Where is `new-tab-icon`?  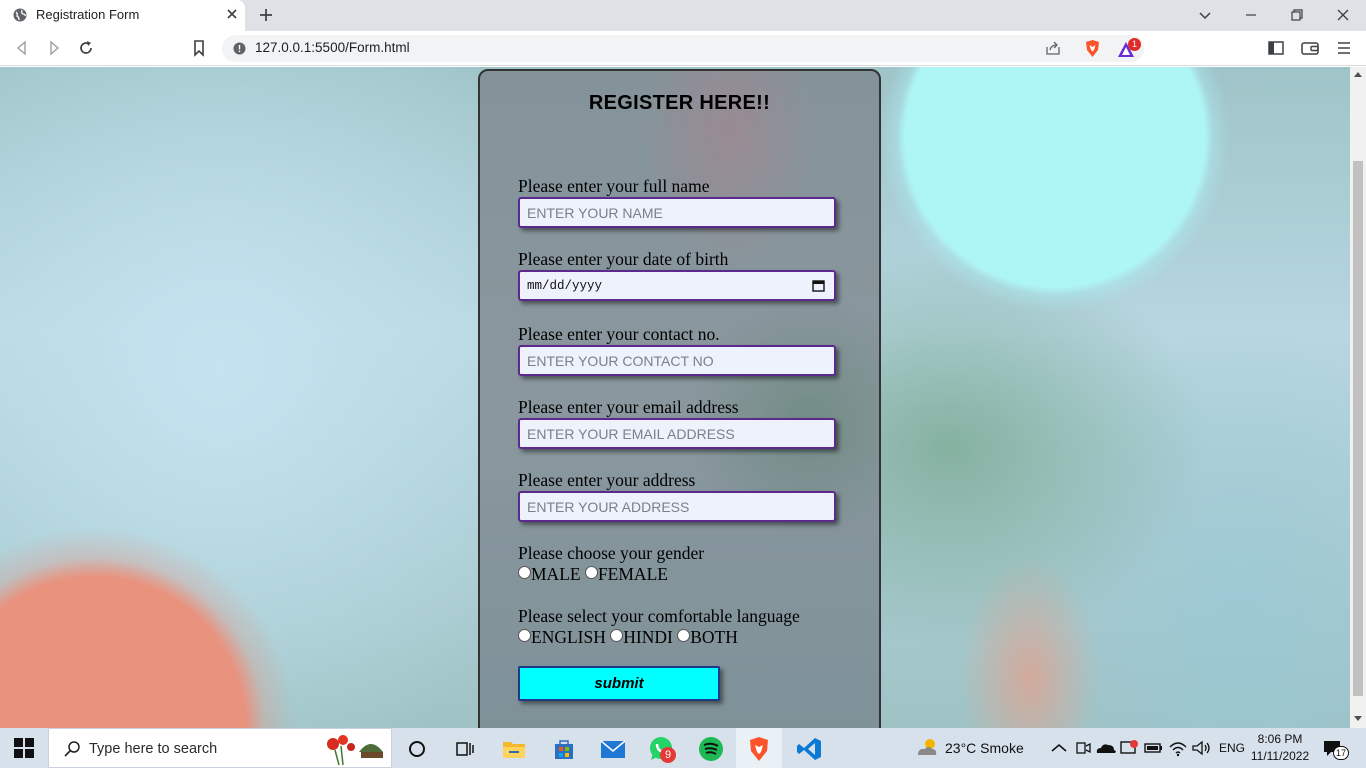
new-tab-icon is located at coordinates (266, 15).